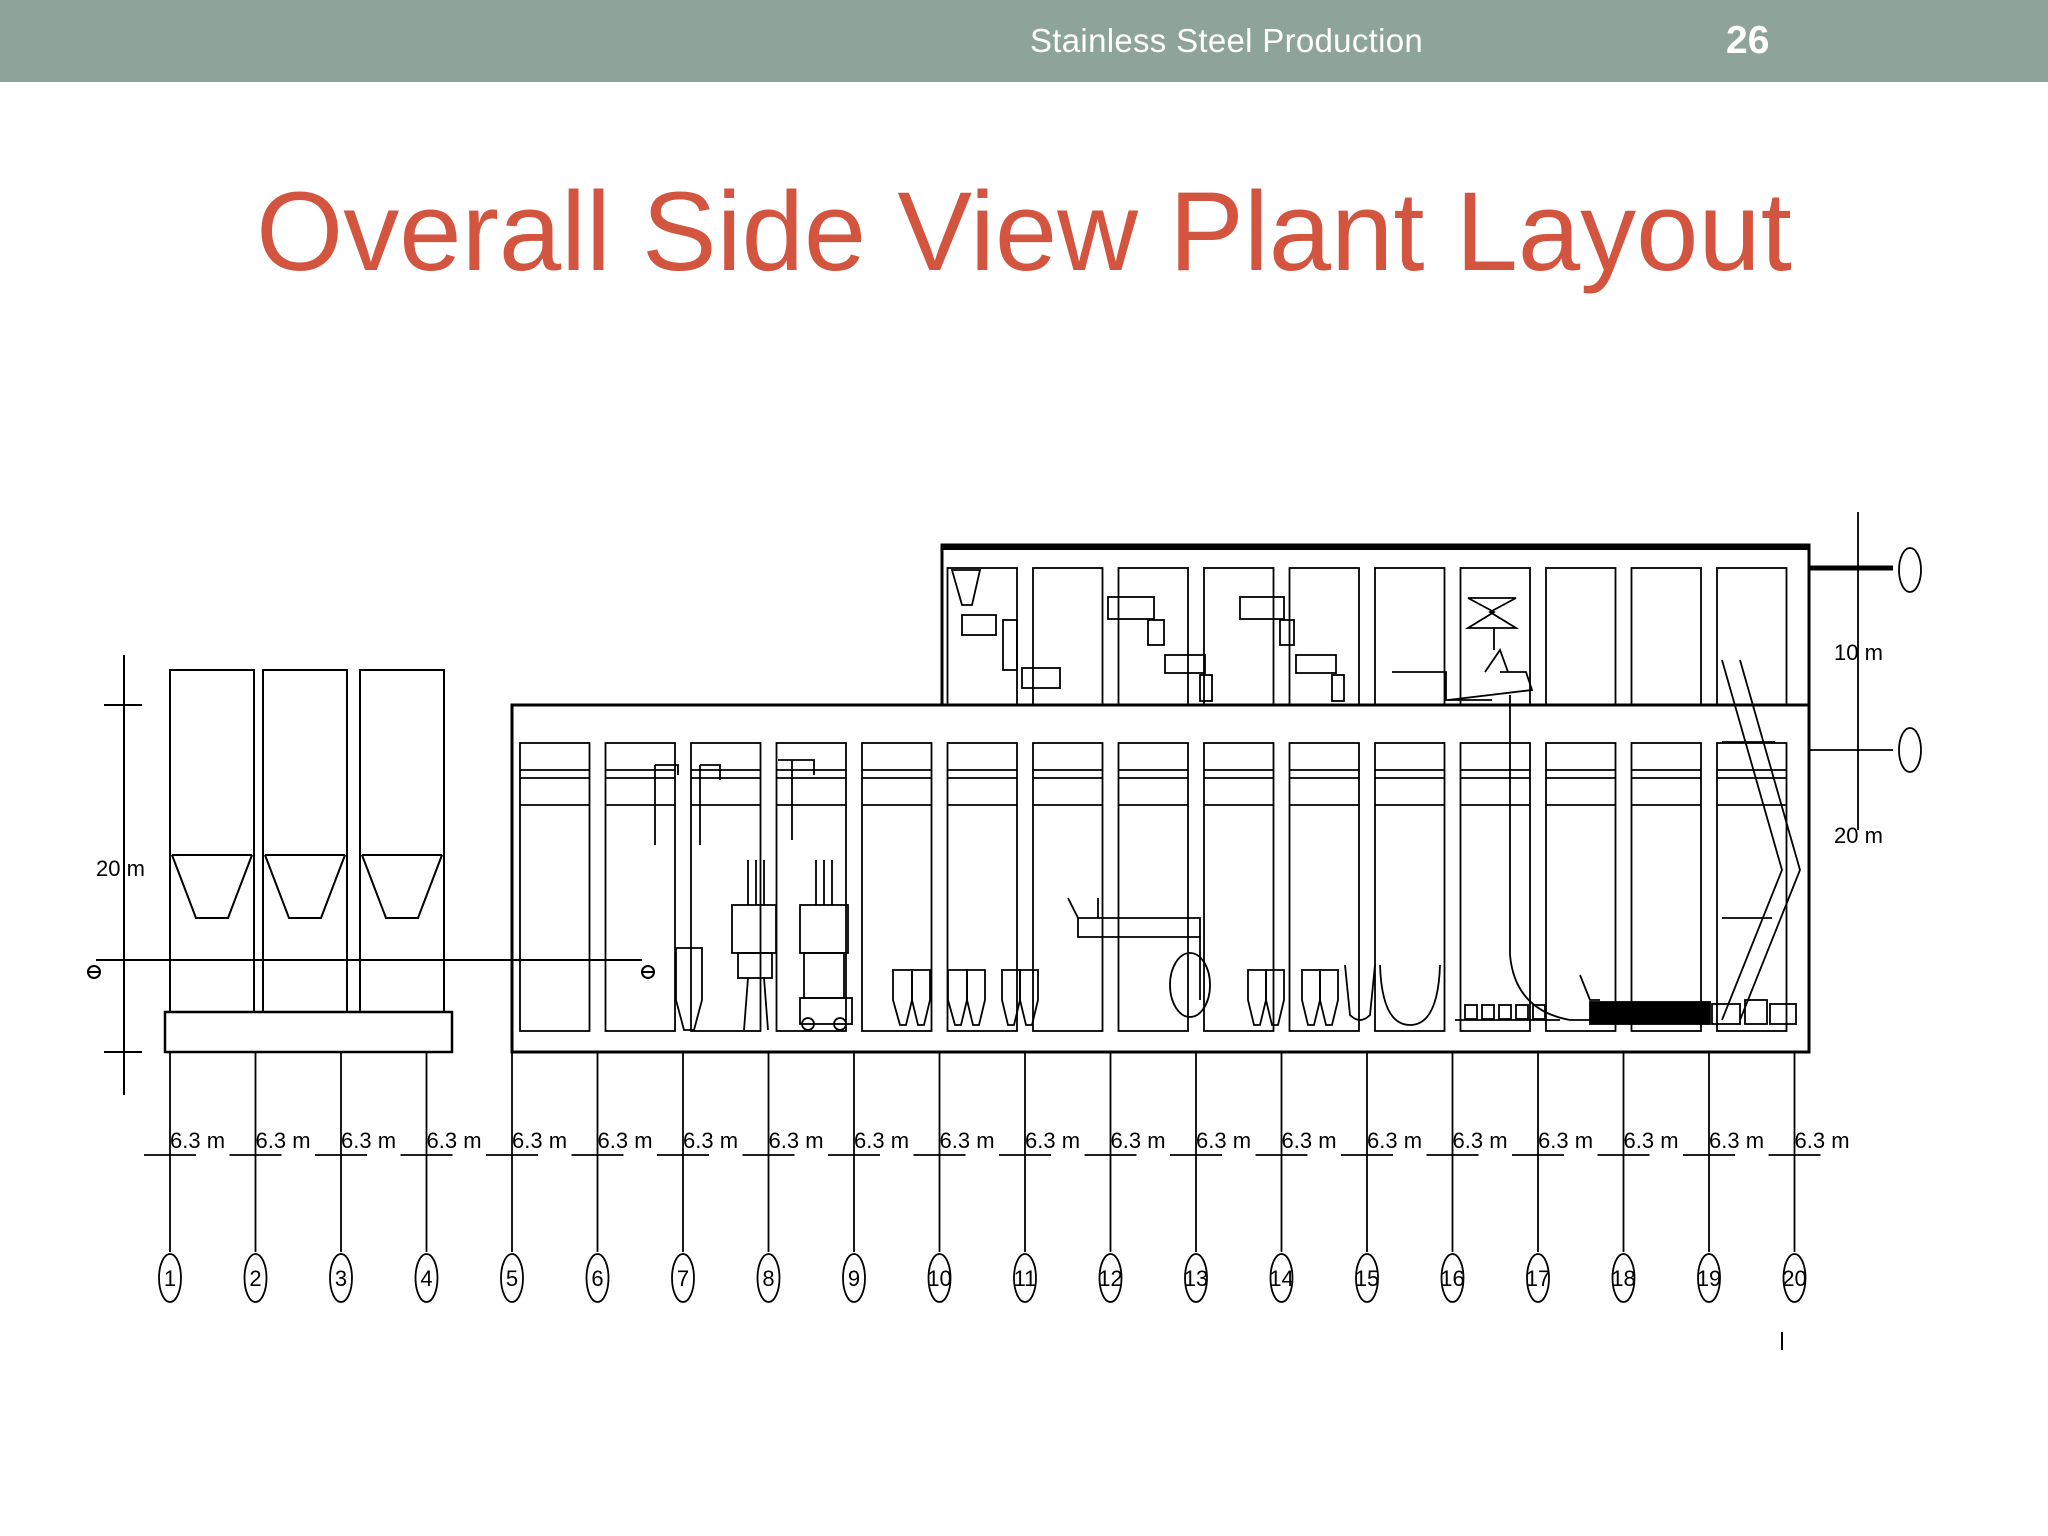  What do you see at coordinates (1196, 1278) in the screenshot?
I see `axis-label: 13` at bounding box center [1196, 1278].